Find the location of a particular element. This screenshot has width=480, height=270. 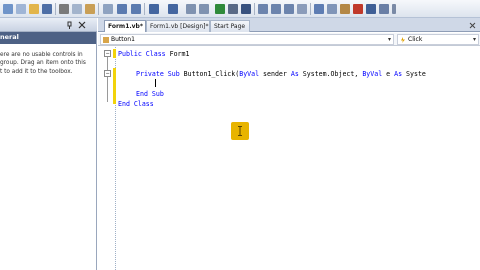

tab-form1-vb: Form1.vb* is located at coordinates (125, 26).